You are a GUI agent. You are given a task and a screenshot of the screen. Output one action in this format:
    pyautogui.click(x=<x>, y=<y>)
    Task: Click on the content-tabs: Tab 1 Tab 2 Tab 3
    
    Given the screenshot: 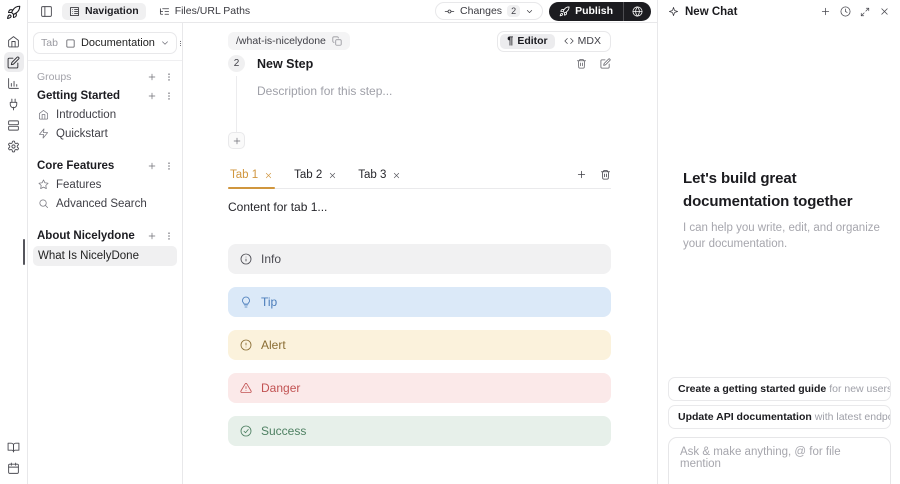 What is the action you would take?
    pyautogui.click(x=419, y=179)
    